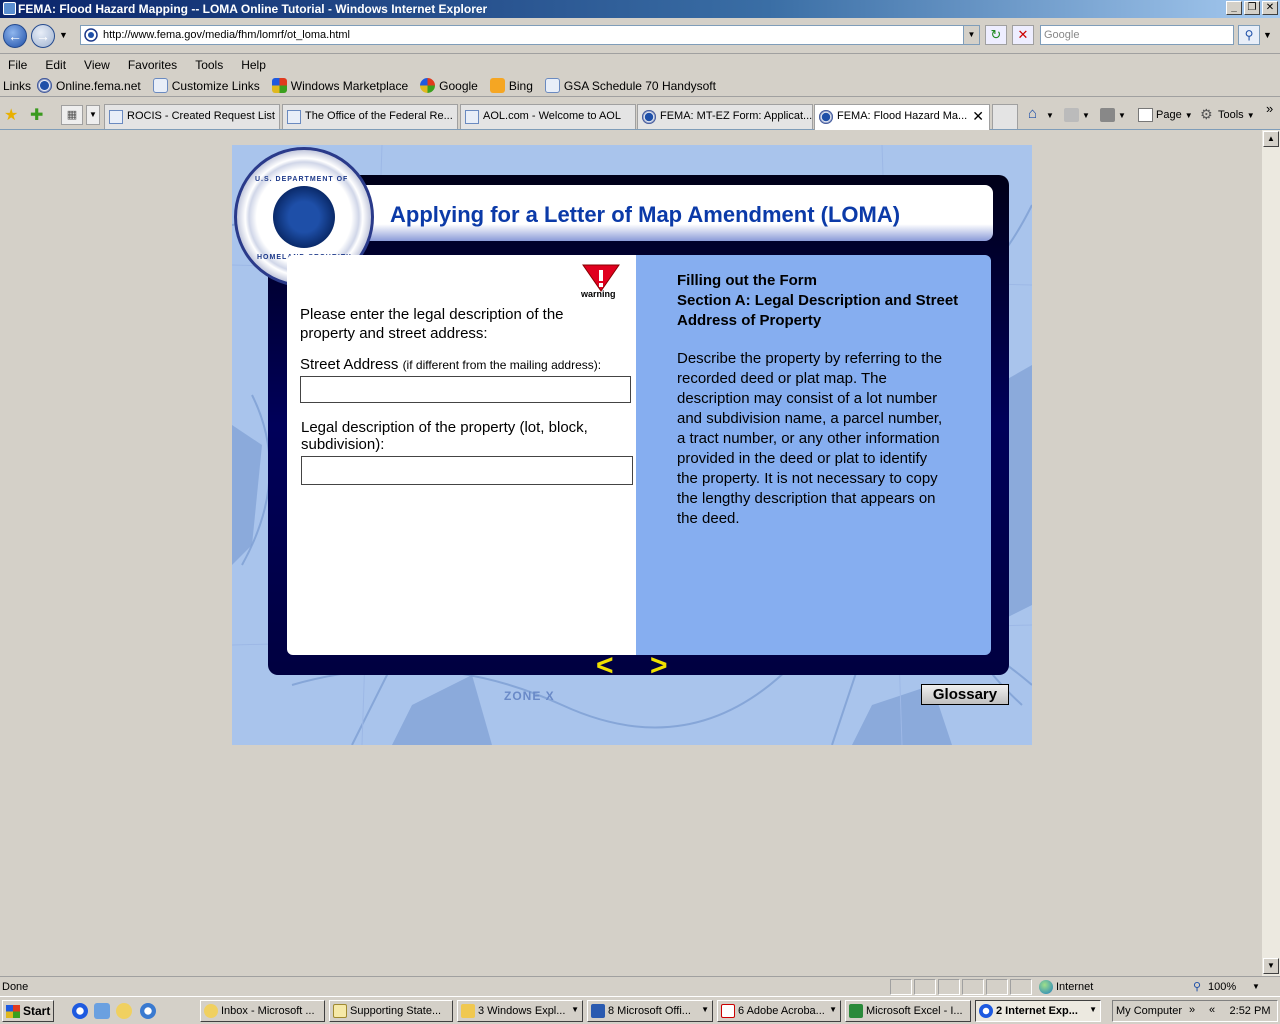 Image resolution: width=1280 pixels, height=1024 pixels. What do you see at coordinates (1046, 987) in the screenshot?
I see `globe-icon` at bounding box center [1046, 987].